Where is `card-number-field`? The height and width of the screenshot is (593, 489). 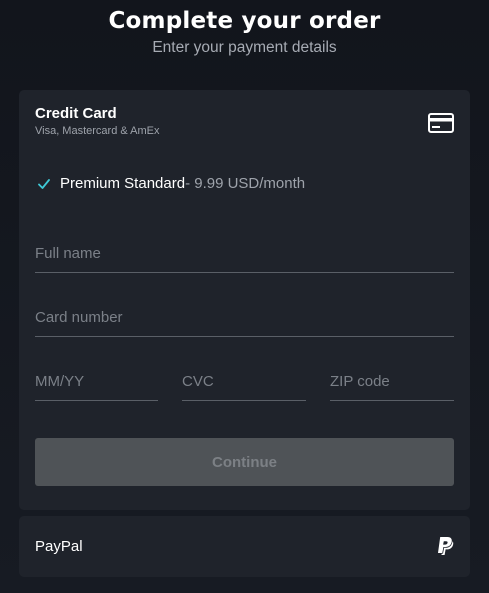 card-number-field is located at coordinates (244, 317).